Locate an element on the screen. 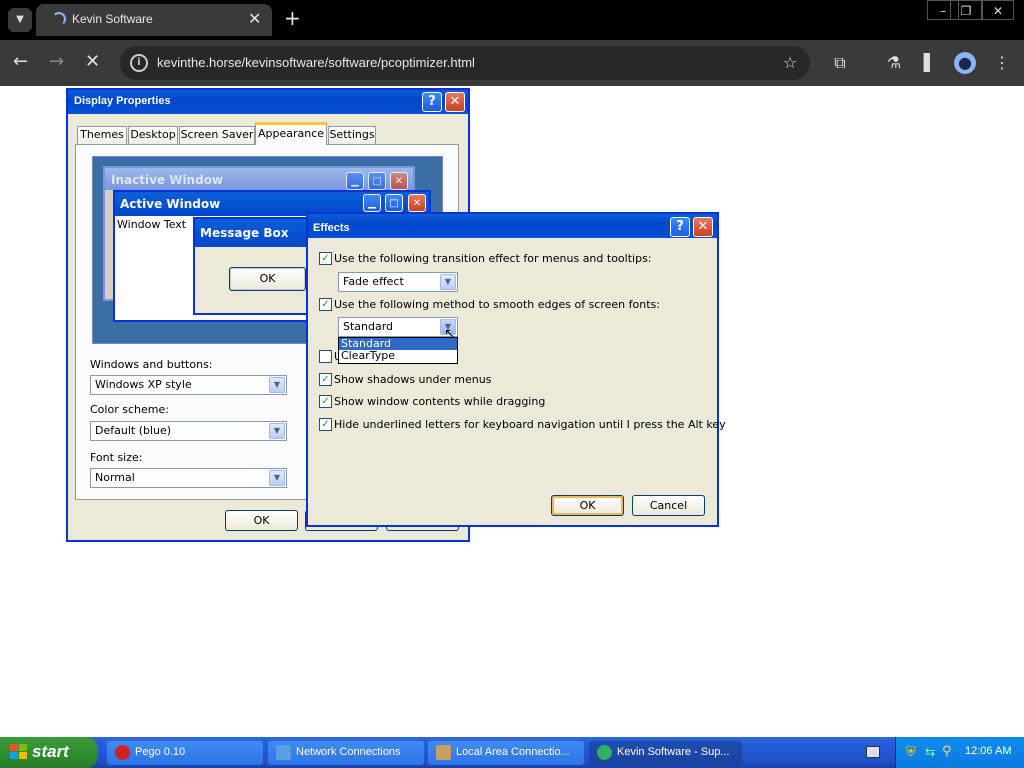 This screenshot has width=1024, height=768. side-panel-icon: ▌ is located at coordinates (930, 63).